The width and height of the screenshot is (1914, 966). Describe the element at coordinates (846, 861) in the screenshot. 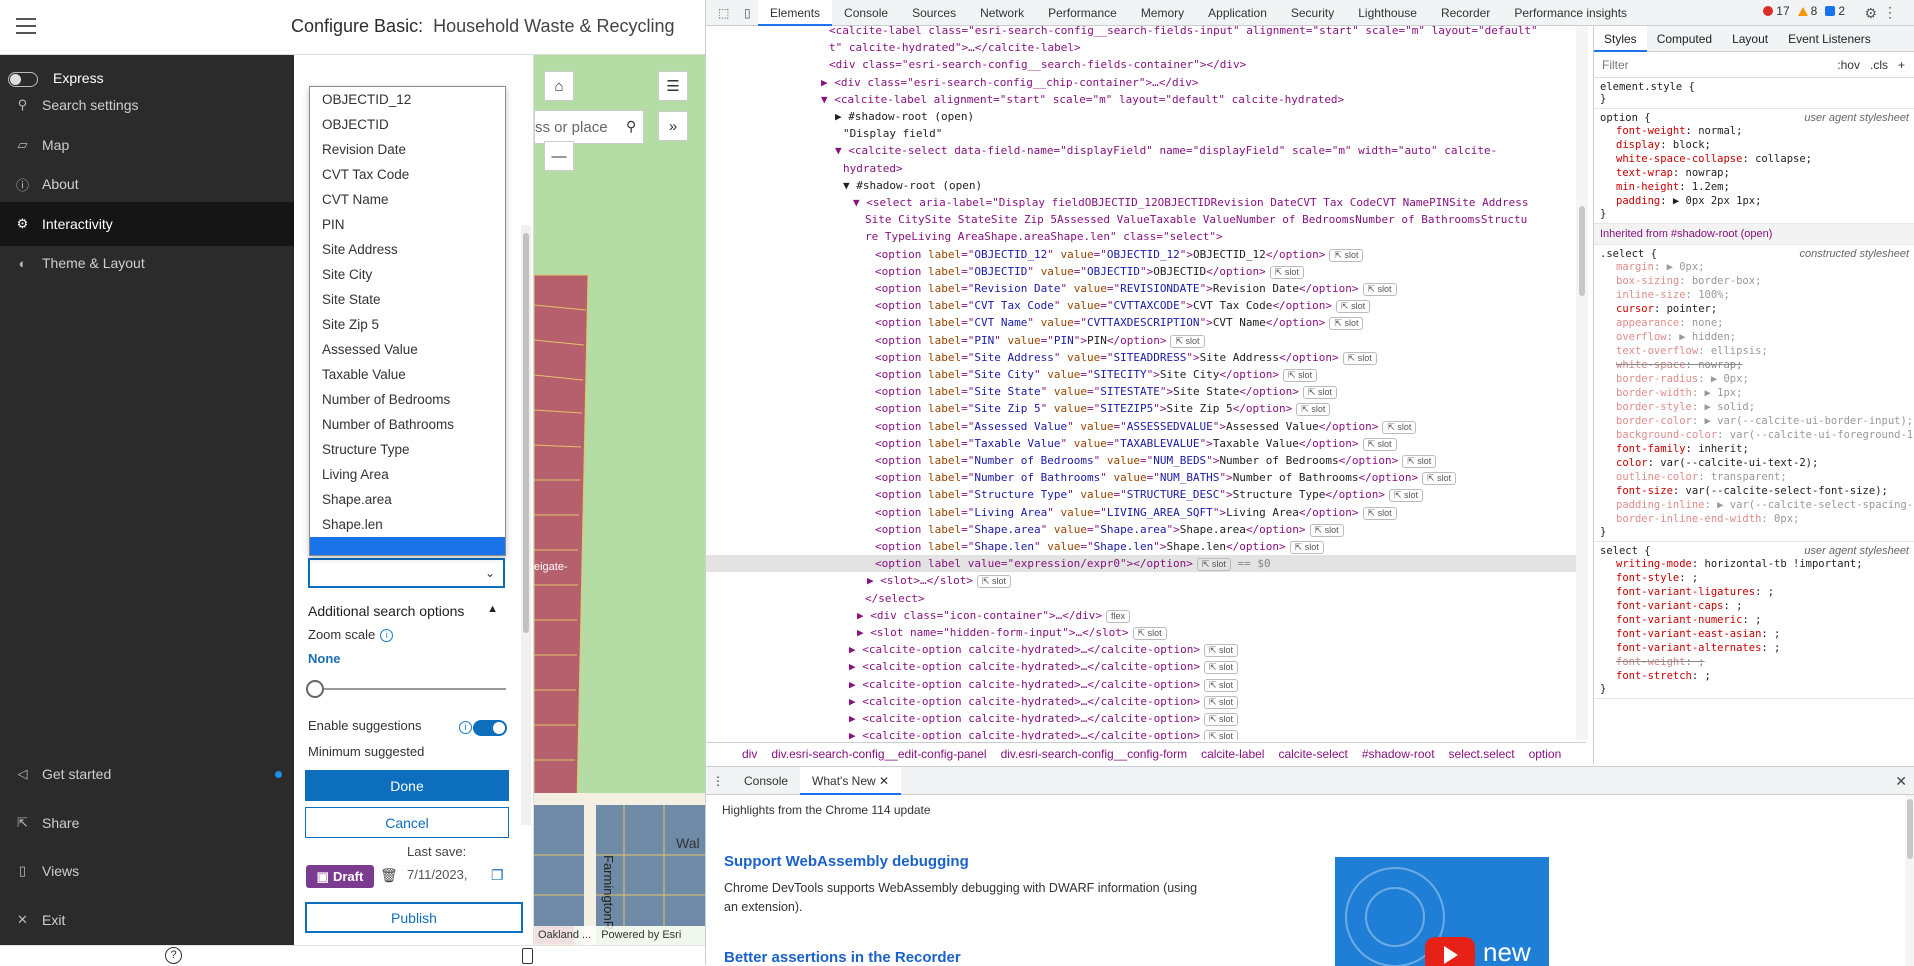

I see `whats-new-link: Support WebAssembly debugging` at that location.